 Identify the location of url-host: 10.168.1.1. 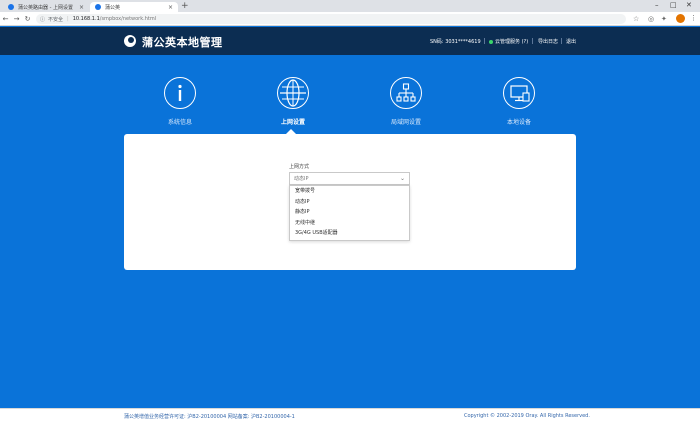
(86, 19).